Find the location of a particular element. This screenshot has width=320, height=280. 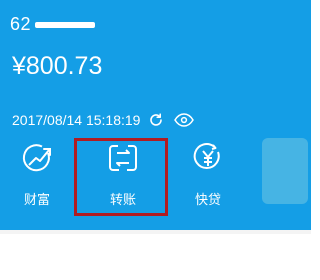

timestamp-text: 2017/08/14 15:18:19 is located at coordinates (76, 120).